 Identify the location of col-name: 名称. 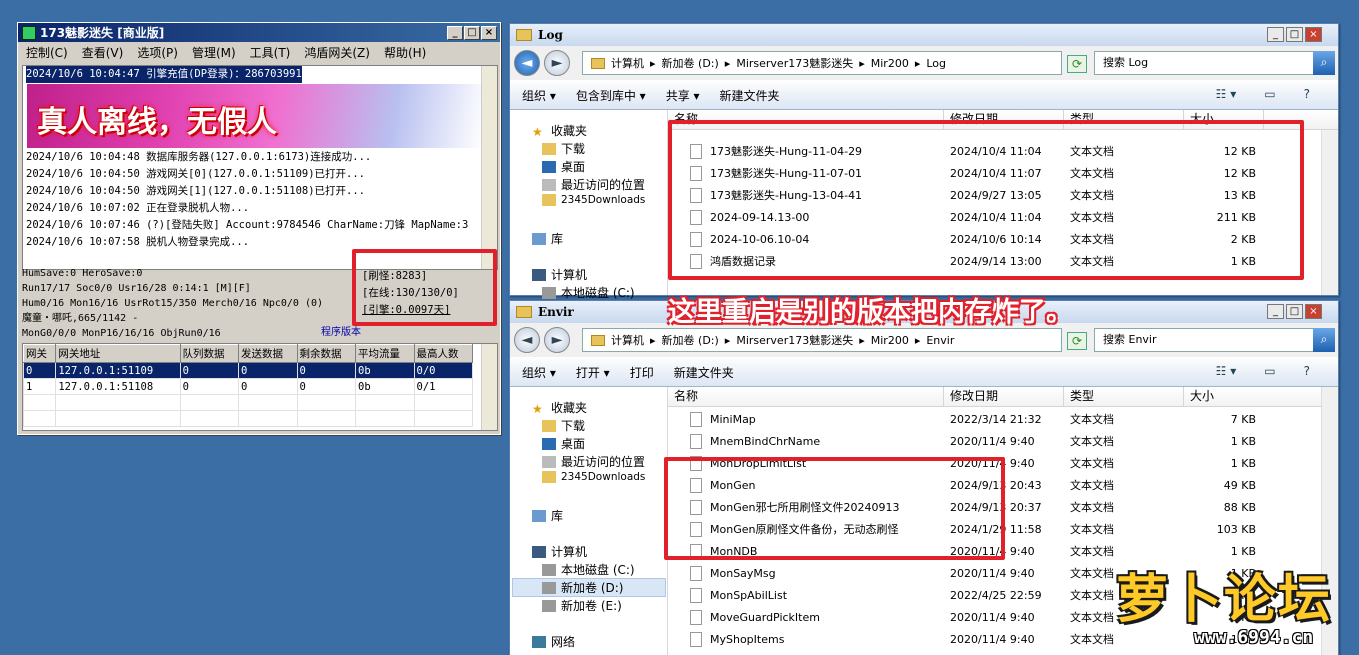
(806, 396).